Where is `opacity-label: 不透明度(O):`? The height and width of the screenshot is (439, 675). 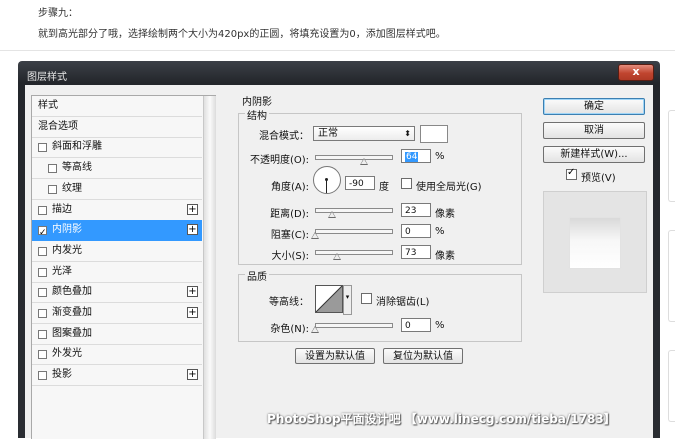
opacity-label: 不透明度(O): is located at coordinates (279, 160).